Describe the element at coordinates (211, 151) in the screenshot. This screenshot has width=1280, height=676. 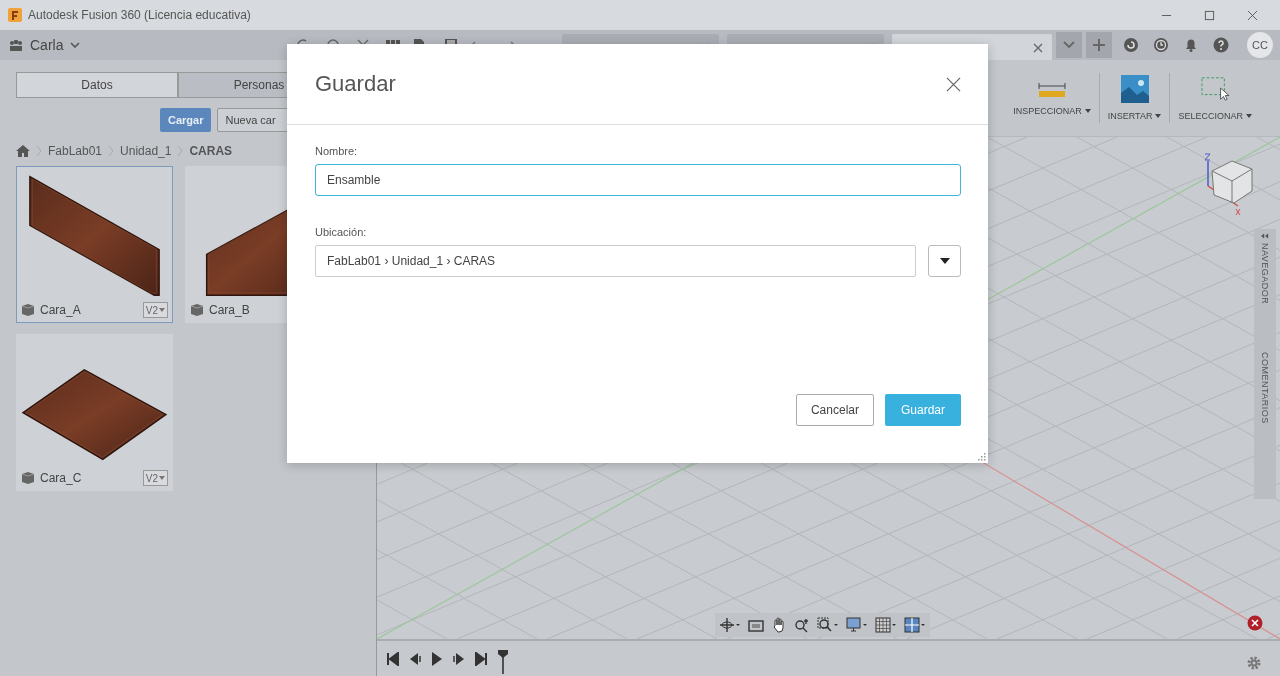
I see `breadcrumb-item: CARAS` at that location.